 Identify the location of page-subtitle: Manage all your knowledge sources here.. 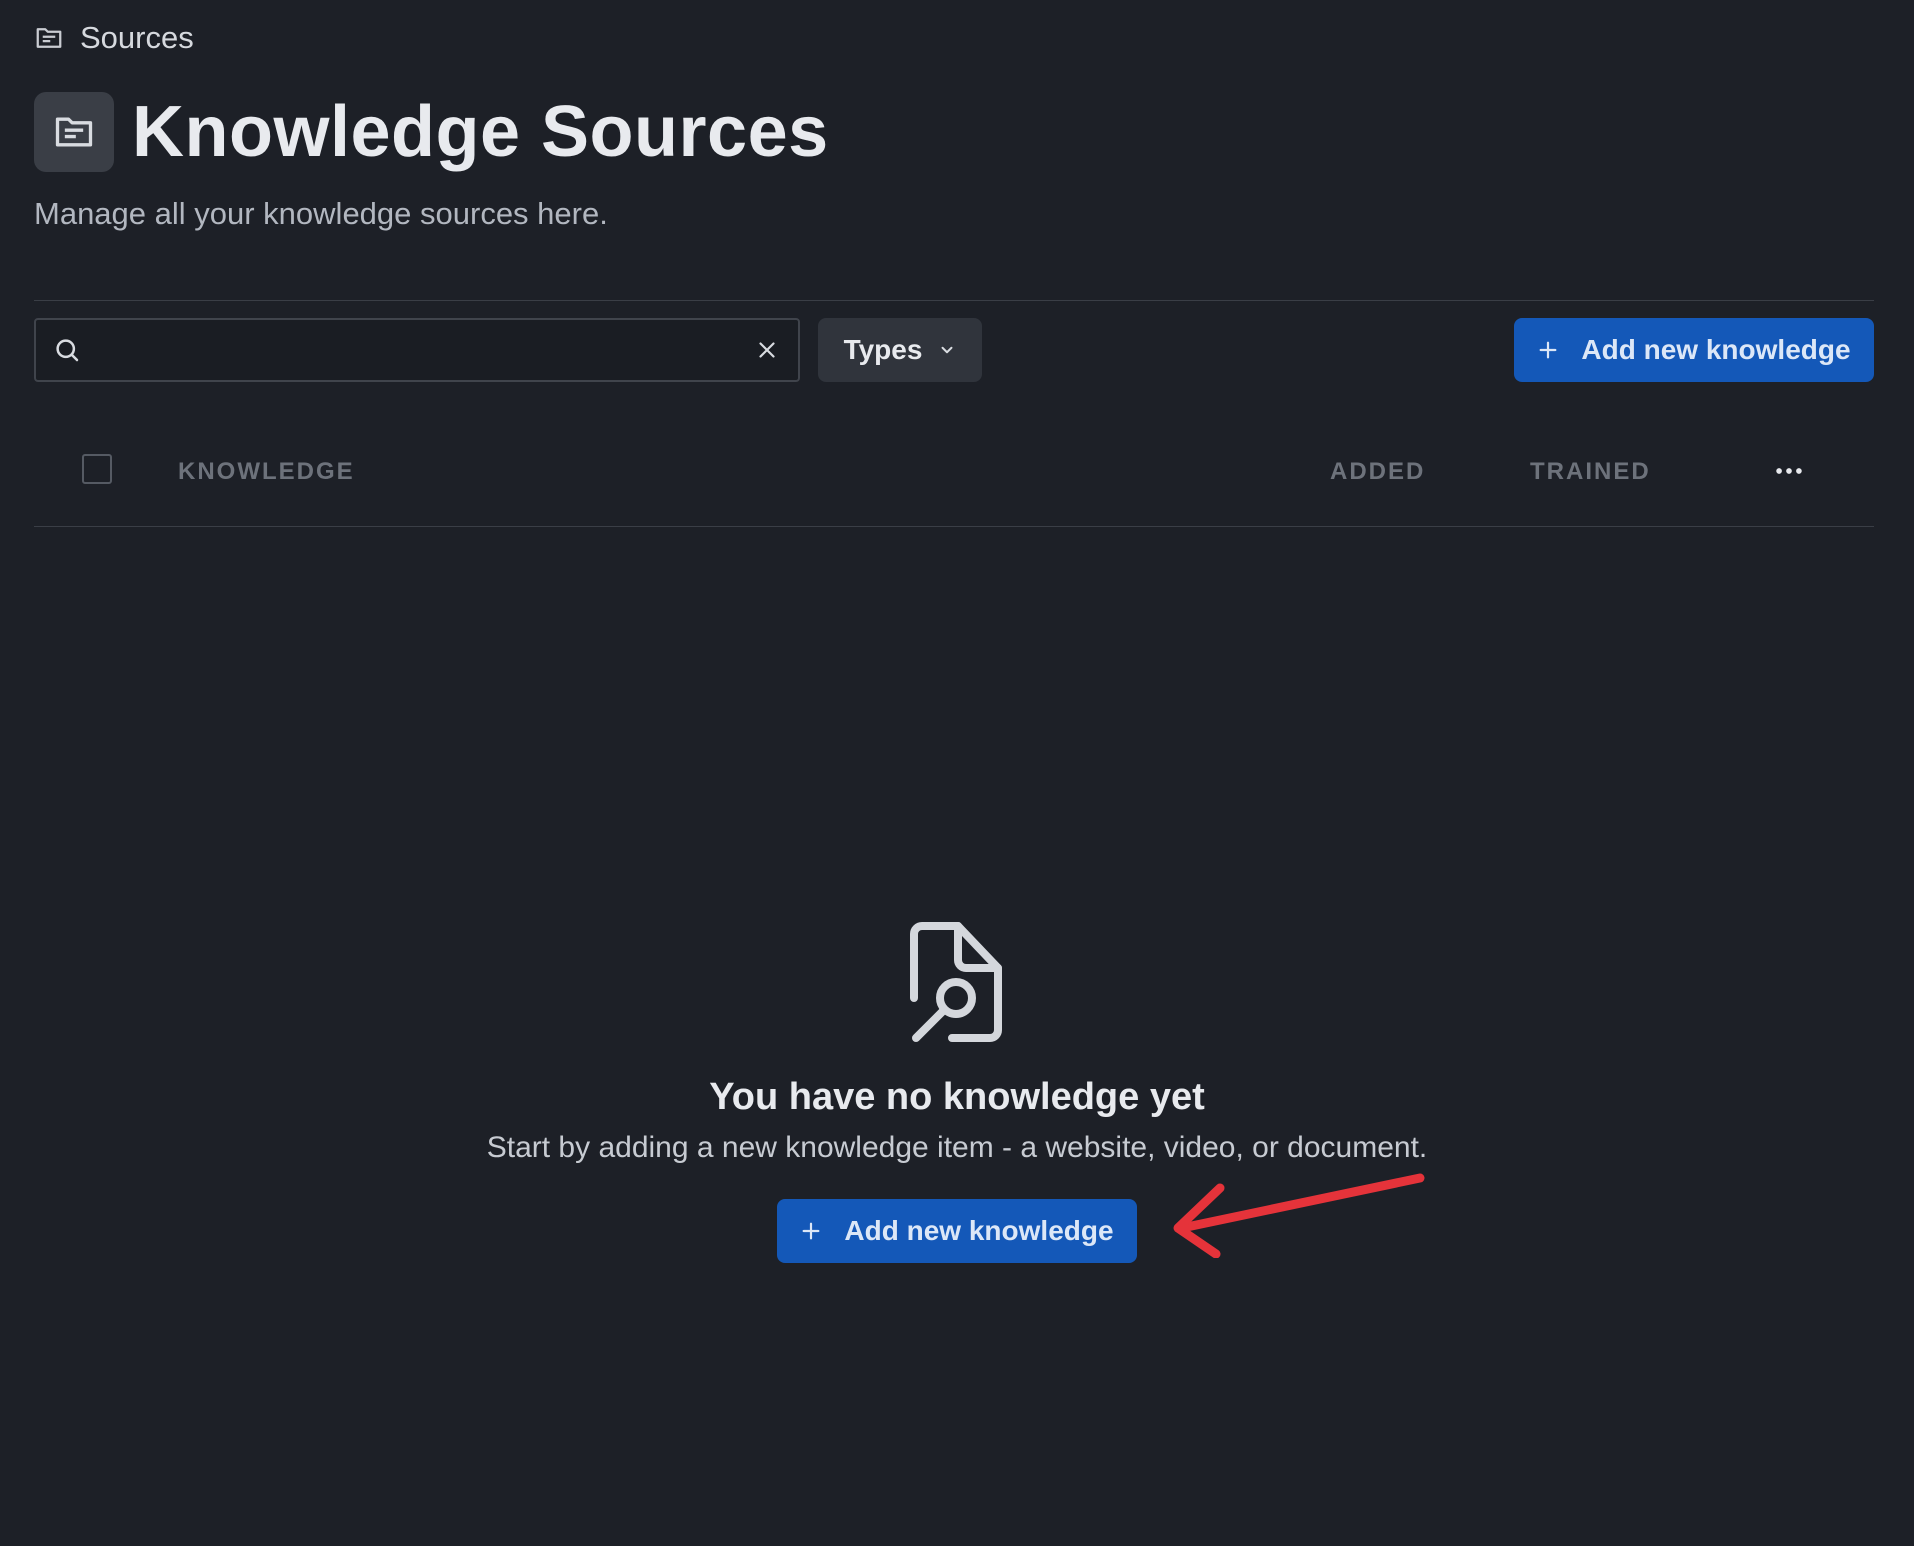
(321, 213).